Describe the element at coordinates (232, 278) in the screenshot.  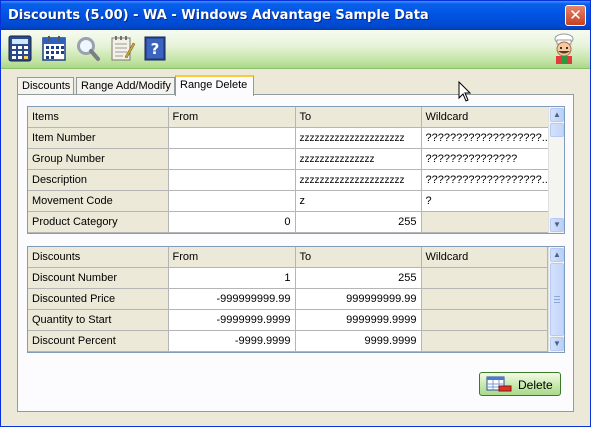
I see `from-cell: 1` at that location.